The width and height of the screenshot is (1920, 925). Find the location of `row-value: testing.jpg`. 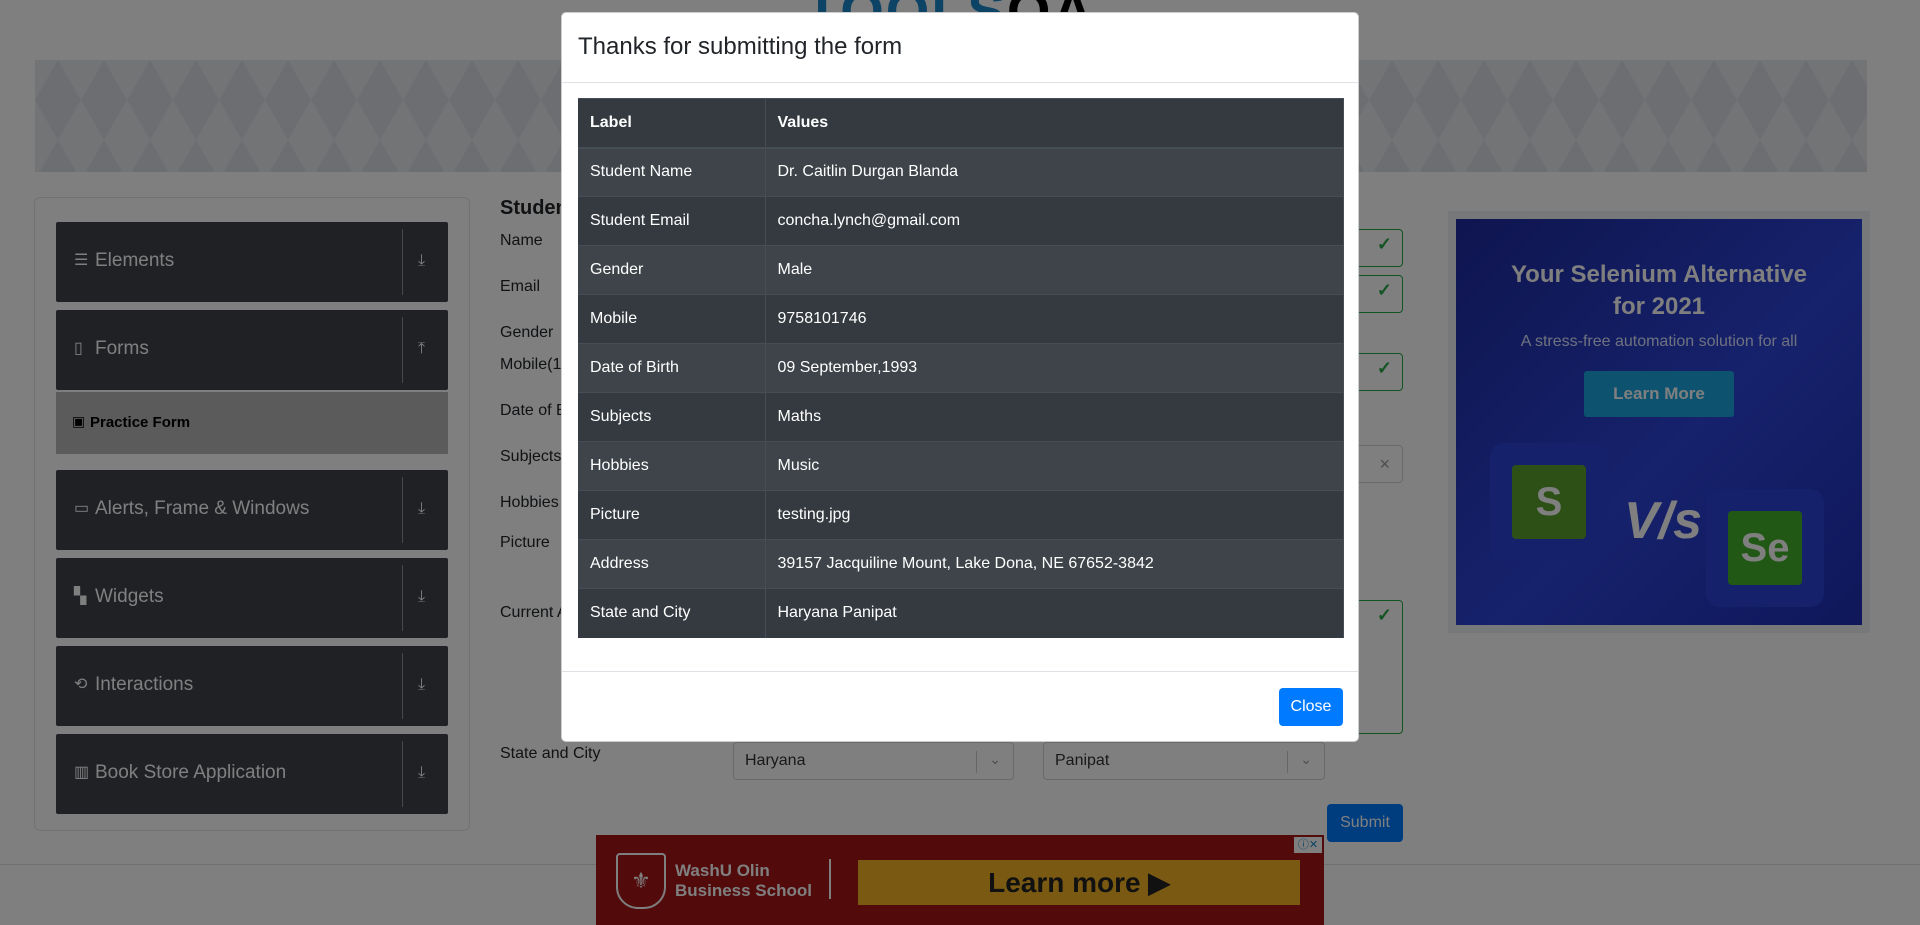

row-value: testing.jpg is located at coordinates (1054, 515).